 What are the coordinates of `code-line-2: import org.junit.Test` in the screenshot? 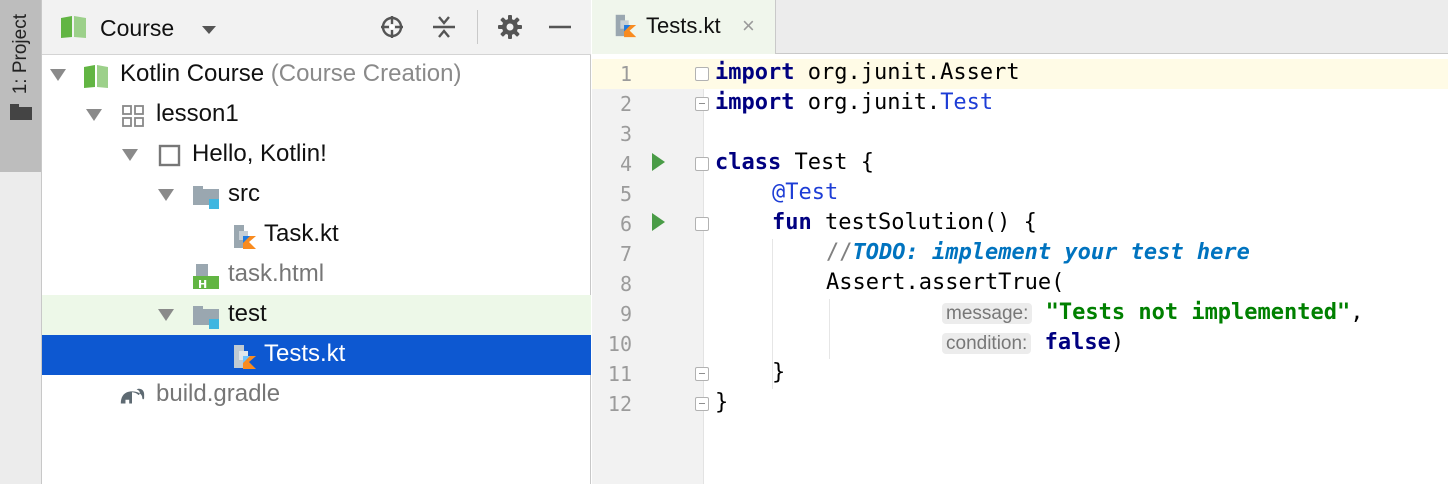 It's located at (854, 102).